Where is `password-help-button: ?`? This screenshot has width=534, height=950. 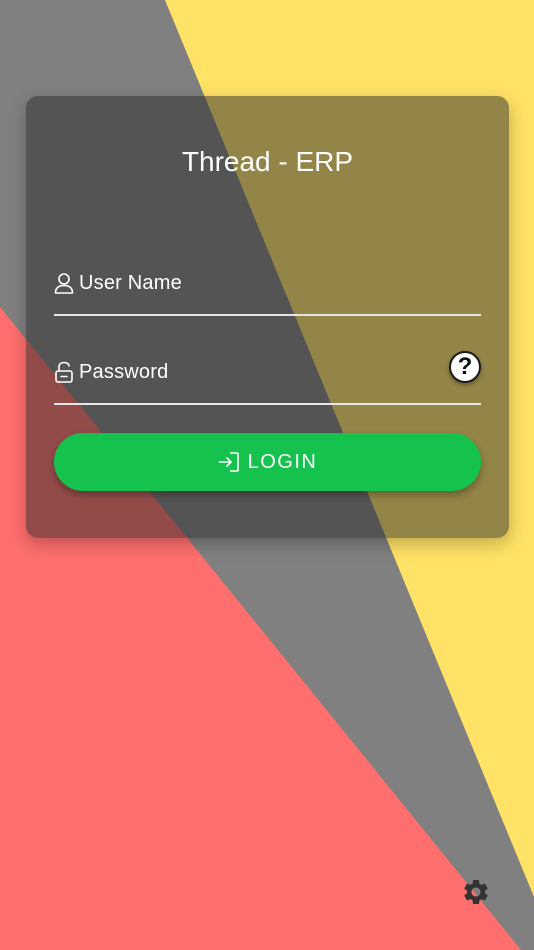 password-help-button: ? is located at coordinates (465, 367).